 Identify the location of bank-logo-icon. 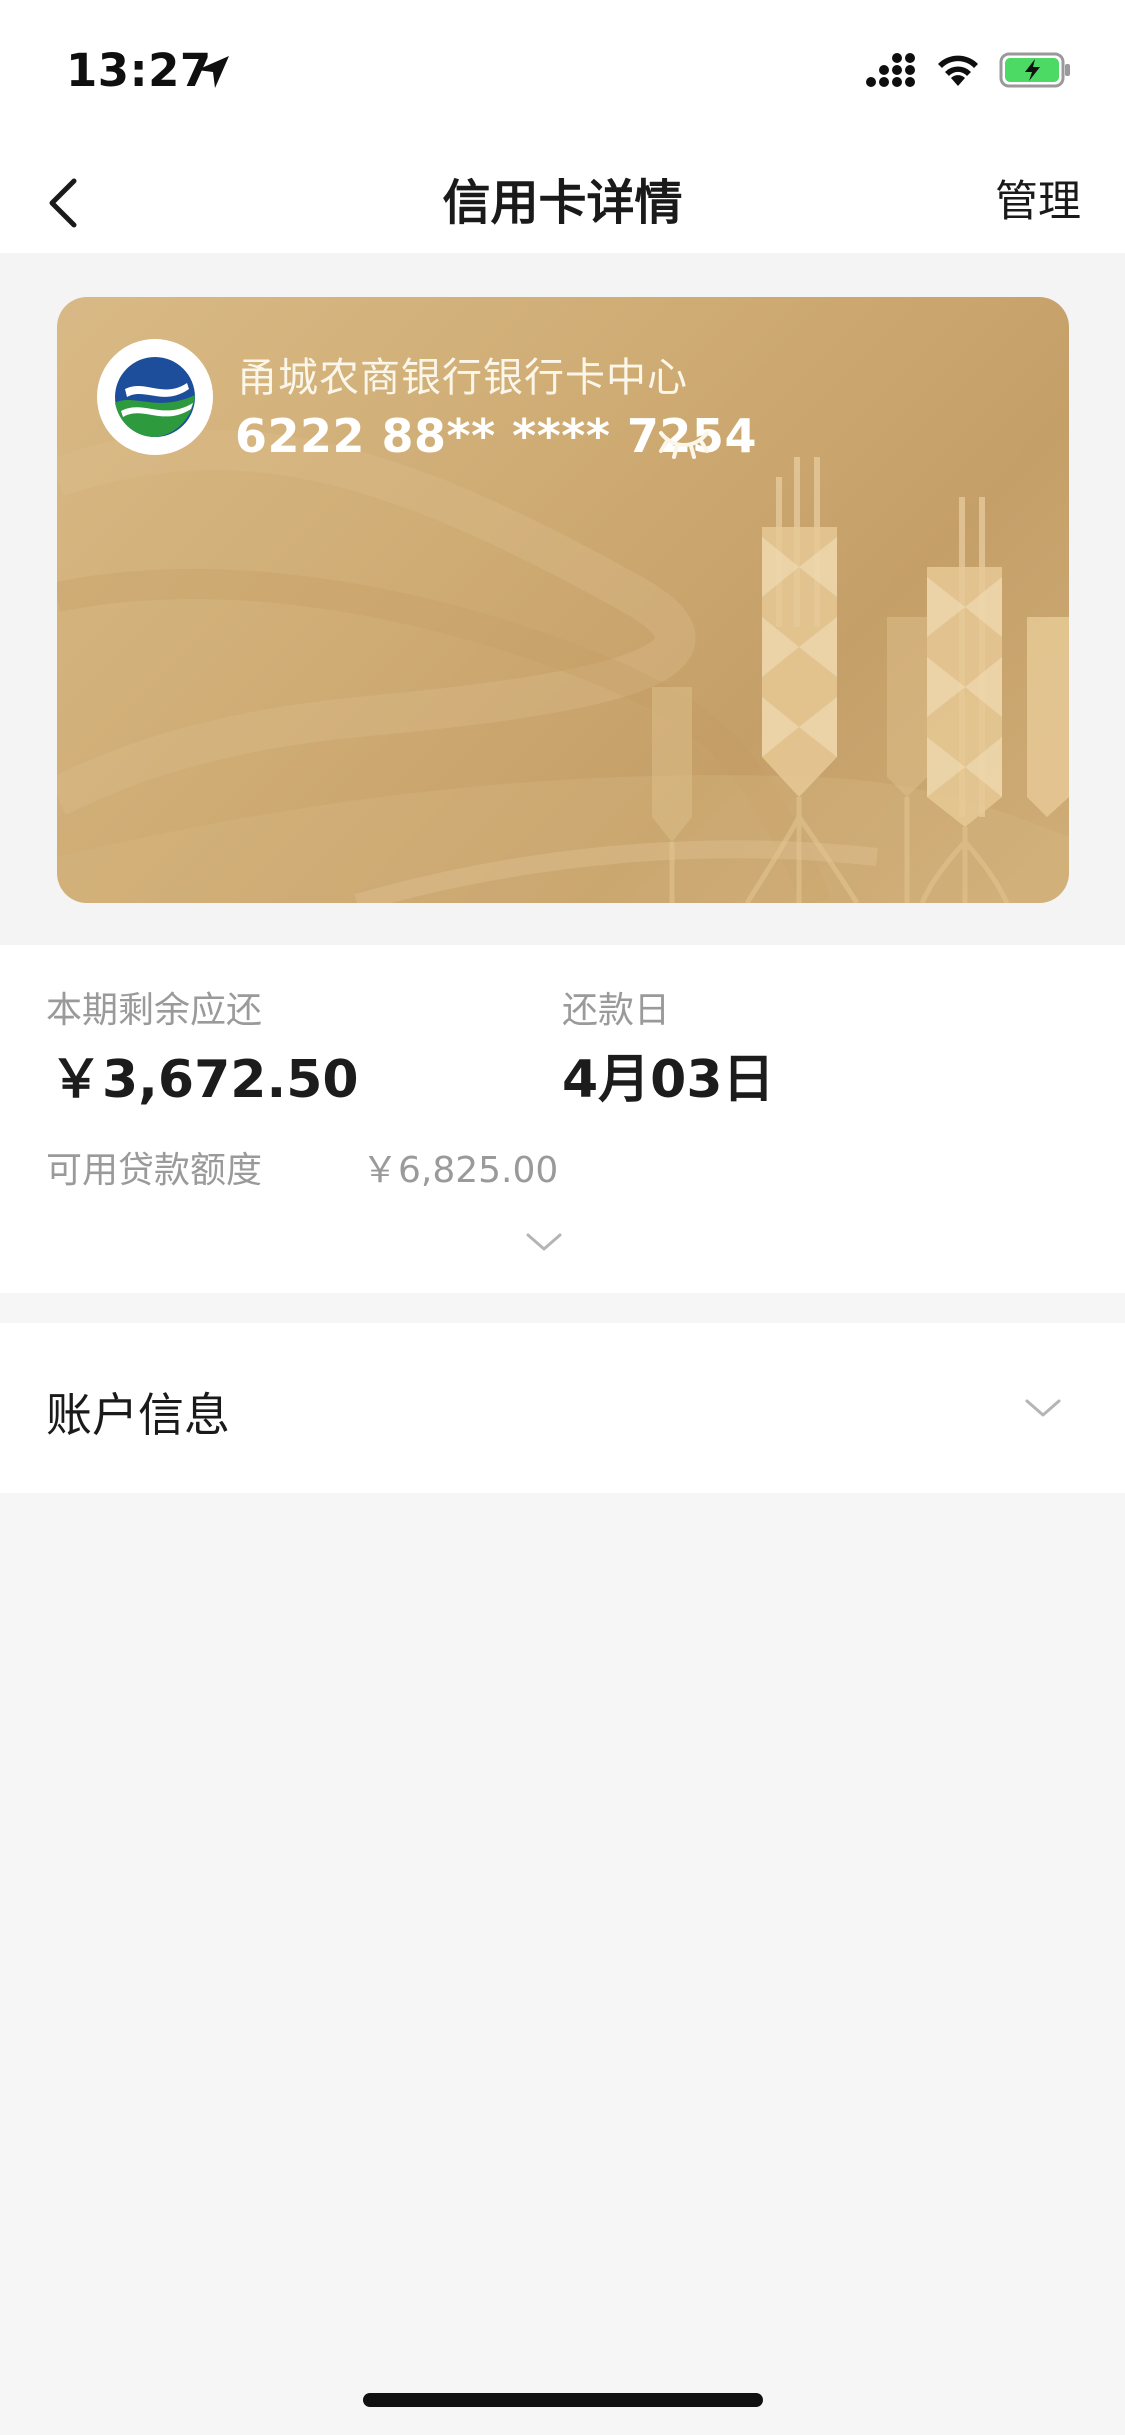
(155, 397).